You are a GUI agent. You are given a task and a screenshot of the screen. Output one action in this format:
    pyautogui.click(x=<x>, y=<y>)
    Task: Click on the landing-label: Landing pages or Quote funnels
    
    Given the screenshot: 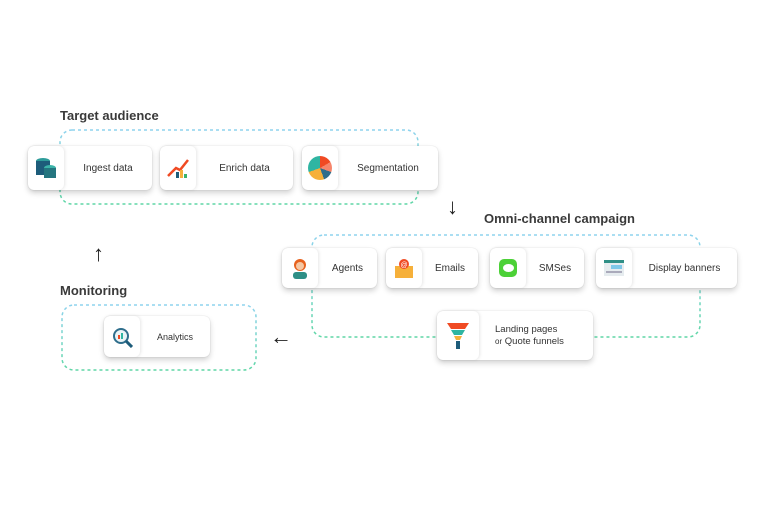 What is the action you would take?
    pyautogui.click(x=536, y=336)
    